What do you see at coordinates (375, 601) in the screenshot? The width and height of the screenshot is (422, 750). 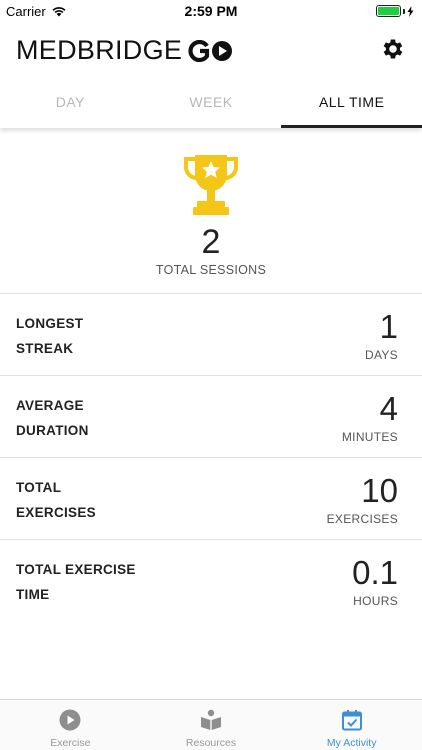 I see `stat-unit: HOURS` at bounding box center [375, 601].